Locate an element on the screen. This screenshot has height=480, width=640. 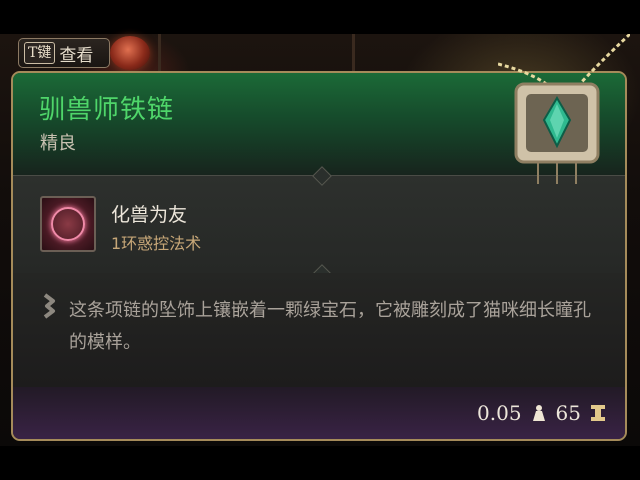
inspect-key-hint: T键 查看 is located at coordinates (64, 53).